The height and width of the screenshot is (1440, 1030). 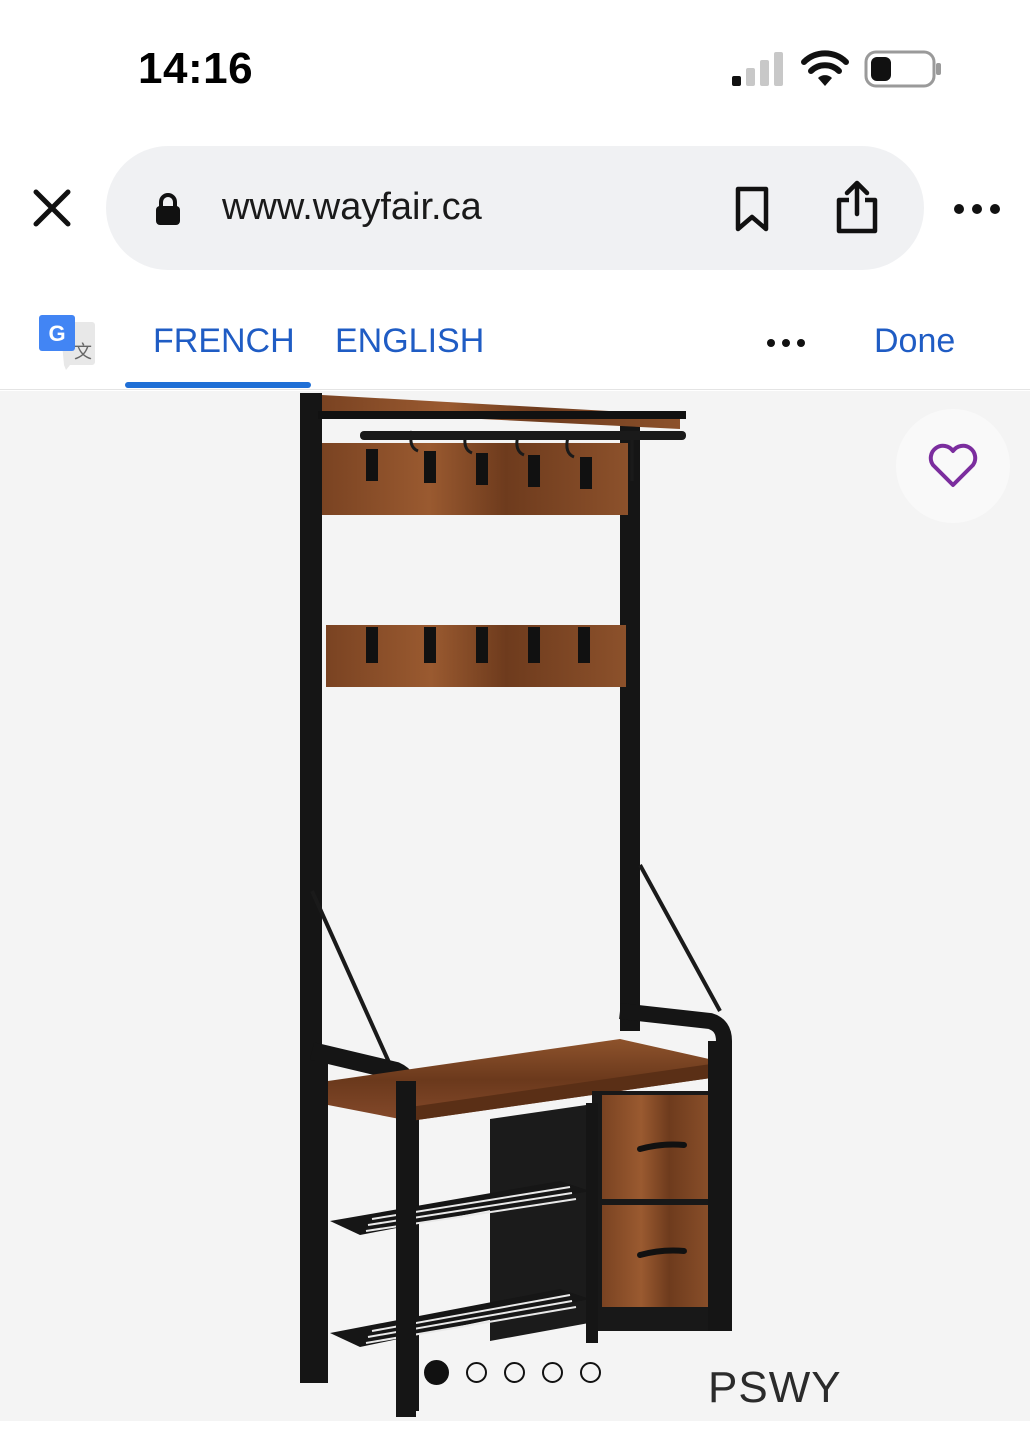 What do you see at coordinates (902, 69) in the screenshot?
I see `battery-icon` at bounding box center [902, 69].